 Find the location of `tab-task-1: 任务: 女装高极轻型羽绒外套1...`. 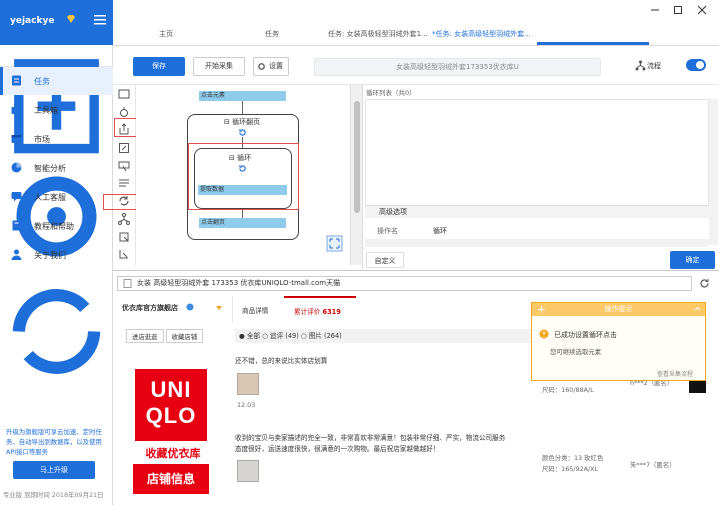

tab-task-1: 任务: 女装高极轻型羽绒外套1... is located at coordinates (378, 34).